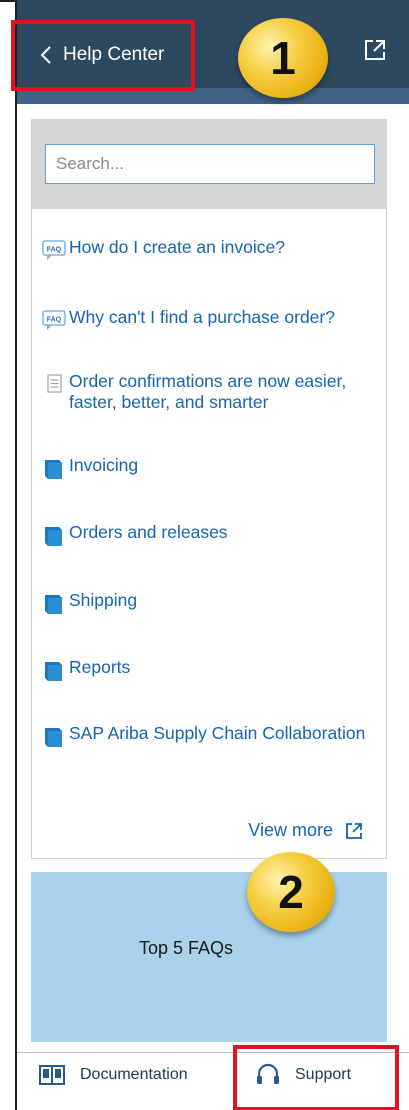 This screenshot has width=409, height=1110. What do you see at coordinates (104, 465) in the screenshot?
I see `list-item-label: Invoicing` at bounding box center [104, 465].